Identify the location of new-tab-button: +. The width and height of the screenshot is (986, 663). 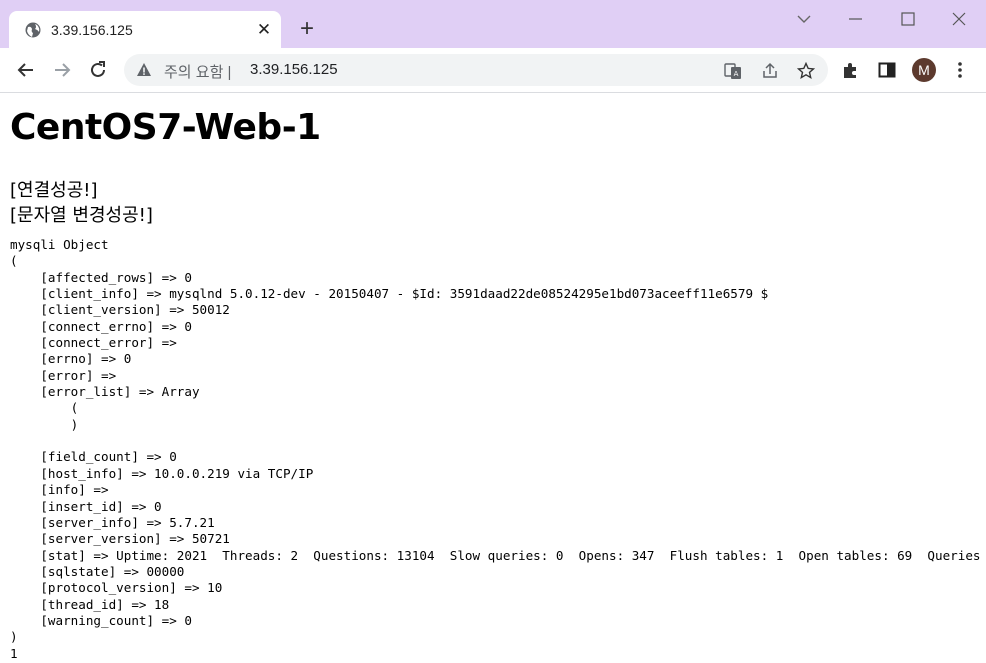
(307, 29).